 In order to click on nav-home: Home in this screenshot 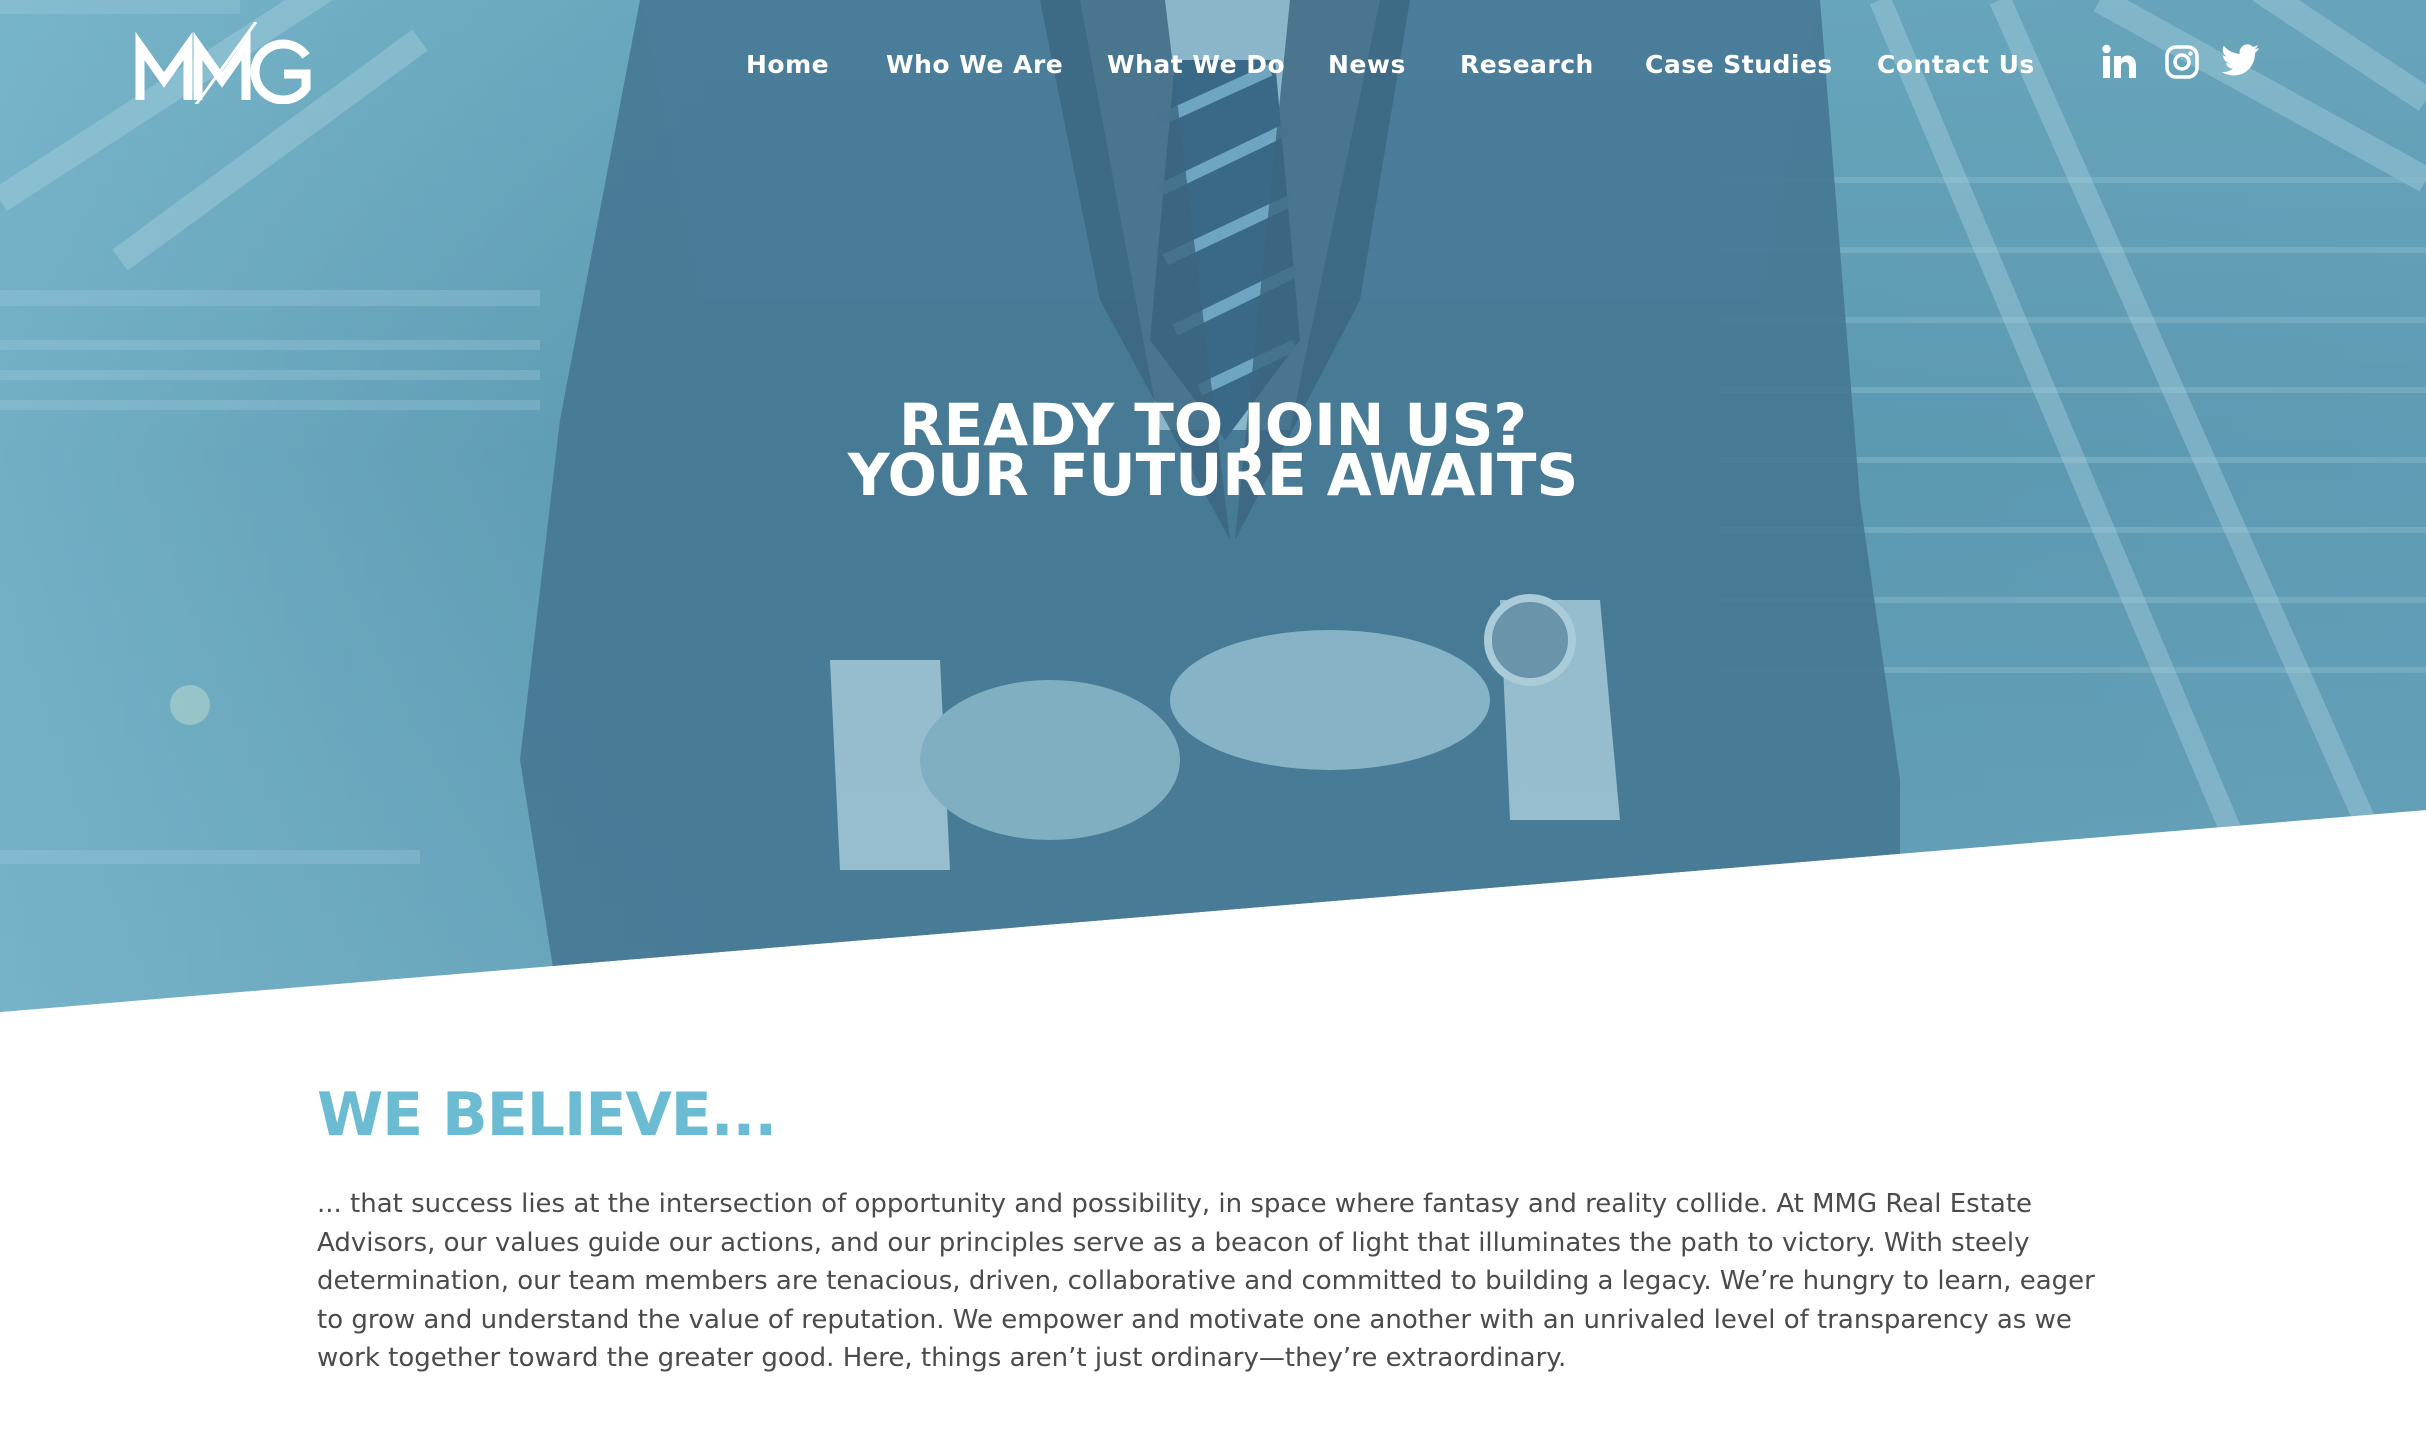, I will do `click(787, 64)`.